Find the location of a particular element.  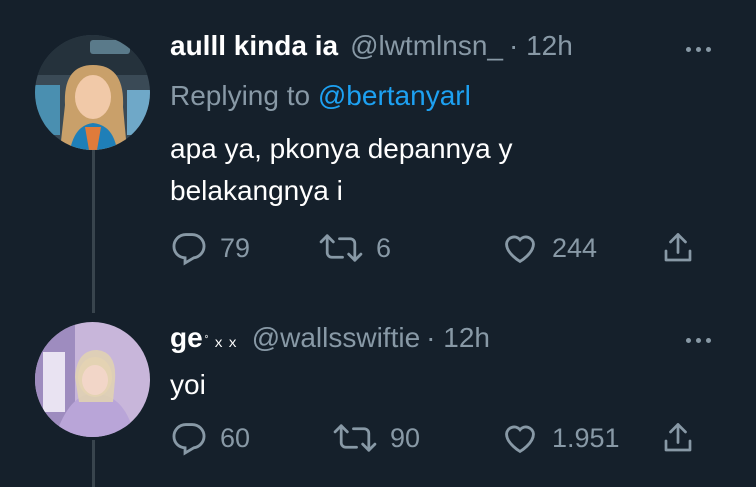

retweet-count: 6 is located at coordinates (384, 247).